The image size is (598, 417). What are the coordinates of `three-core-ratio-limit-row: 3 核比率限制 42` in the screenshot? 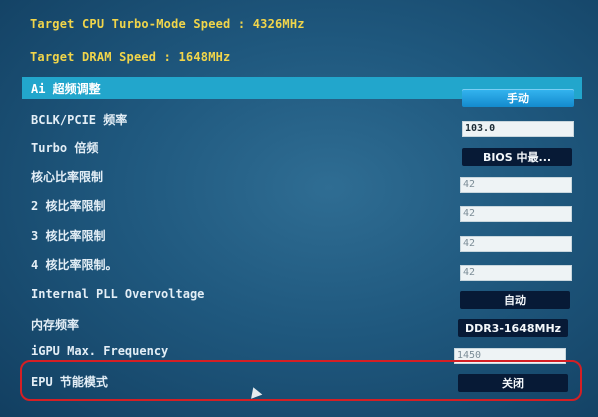 It's located at (302, 238).